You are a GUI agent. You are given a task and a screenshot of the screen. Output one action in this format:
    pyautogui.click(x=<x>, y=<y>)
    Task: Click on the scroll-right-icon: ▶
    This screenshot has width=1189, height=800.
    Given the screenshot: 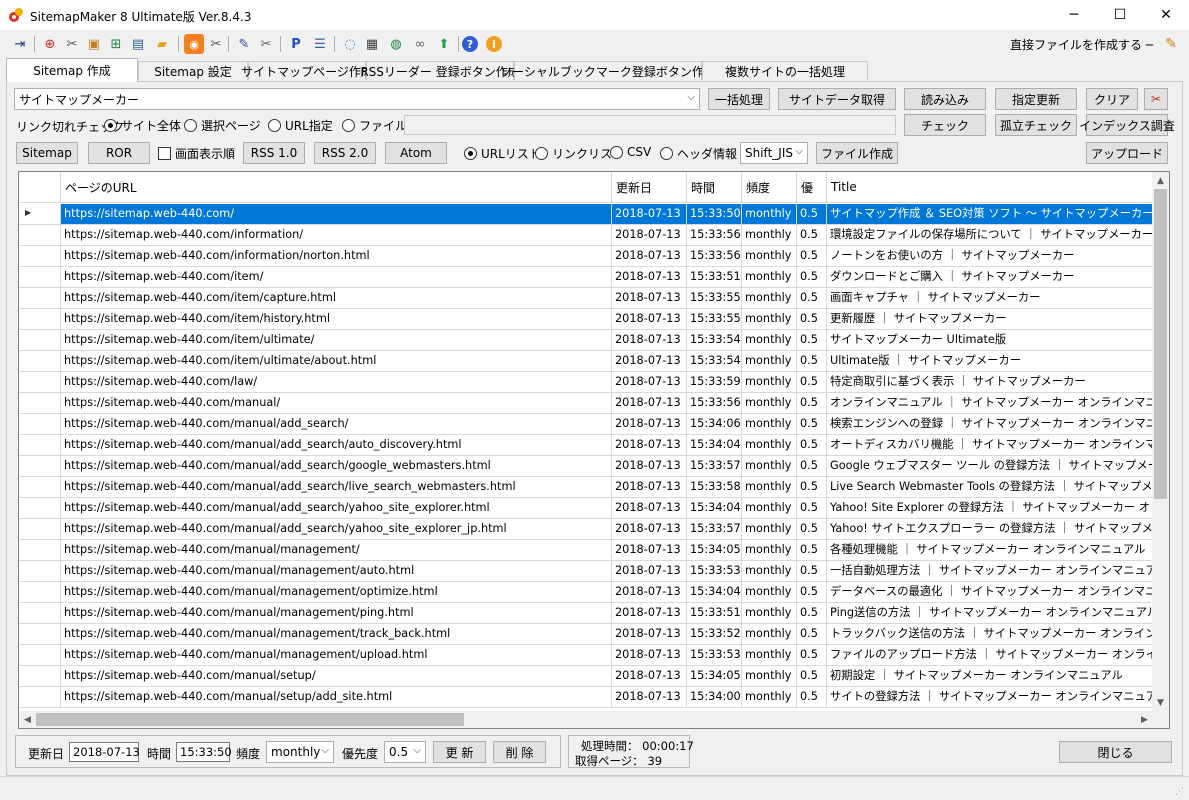 What is the action you would take?
    pyautogui.click(x=1144, y=719)
    